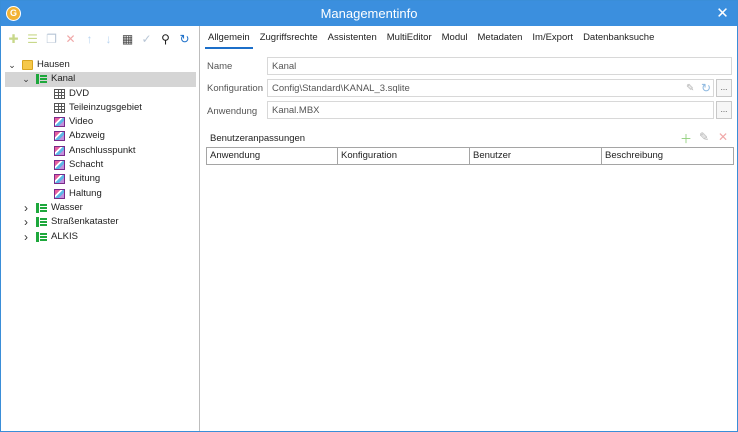 This screenshot has height=432, width=738. What do you see at coordinates (87, 136) in the screenshot?
I see `tree-item-label: Abzweig` at bounding box center [87, 136].